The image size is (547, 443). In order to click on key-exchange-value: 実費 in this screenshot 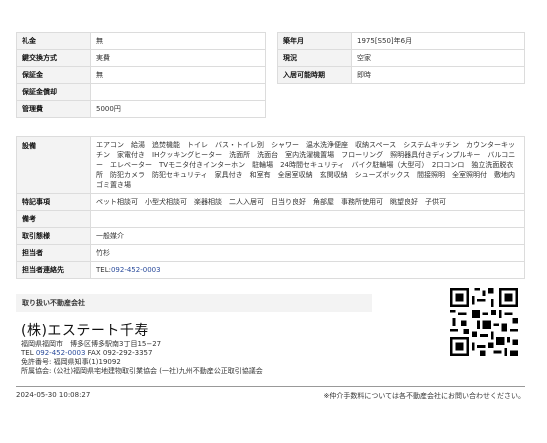, I will do `click(178, 58)`.